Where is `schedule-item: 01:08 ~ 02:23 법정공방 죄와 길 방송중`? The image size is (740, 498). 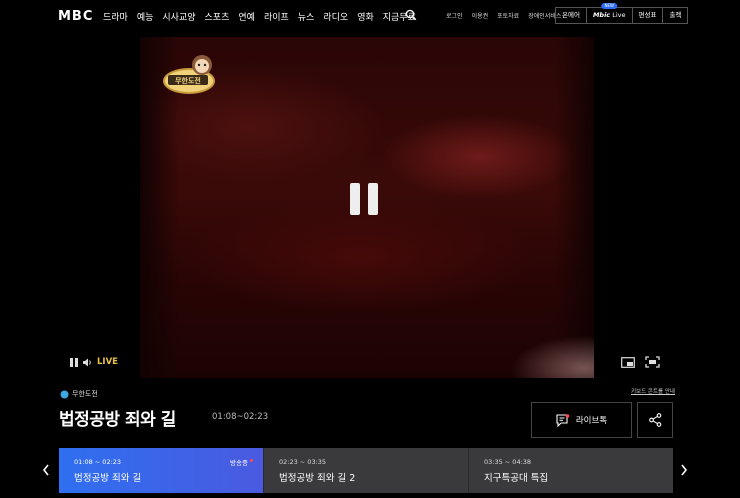 schedule-item: 01:08 ~ 02:23 법정공방 죄와 길 방송중 is located at coordinates (161, 470).